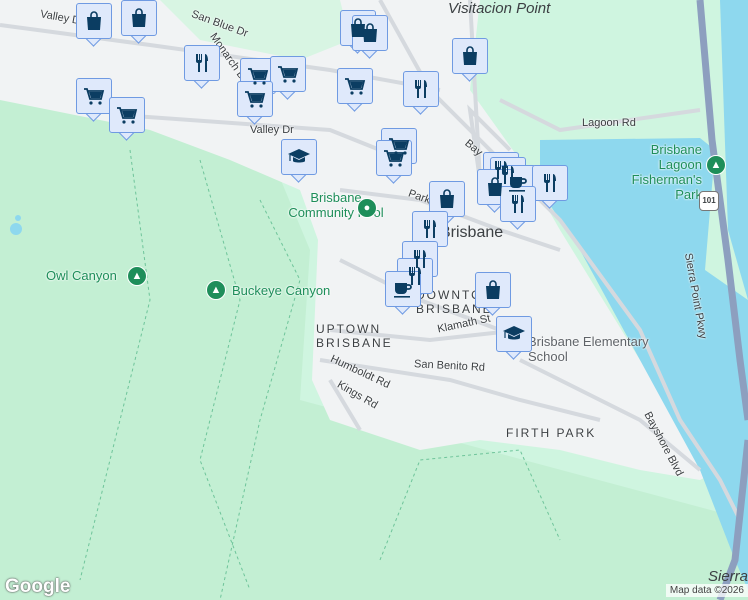  Describe the element at coordinates (272, 130) in the screenshot. I see `road-valley-dr-2: Valley Dr` at that location.